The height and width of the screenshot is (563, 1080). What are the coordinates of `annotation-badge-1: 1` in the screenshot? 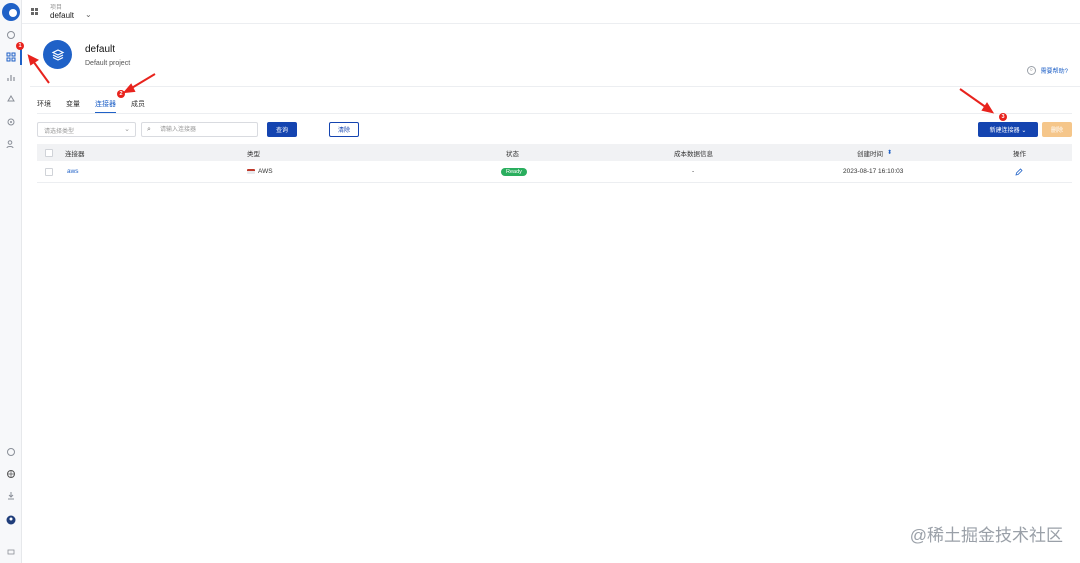 It's located at (20, 46).